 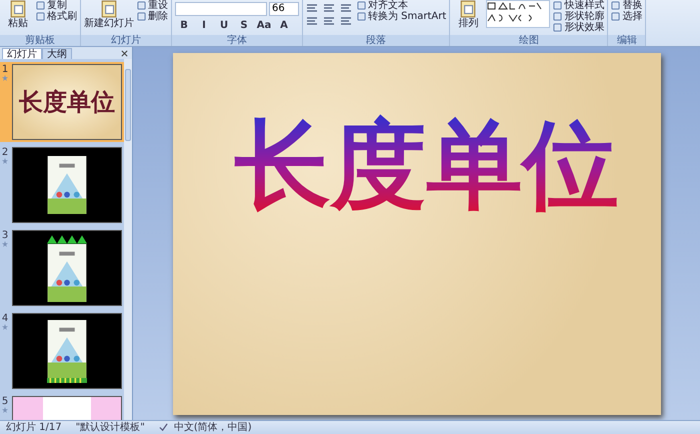 I want to click on group-label: 幻灯片, so click(x=126, y=40).